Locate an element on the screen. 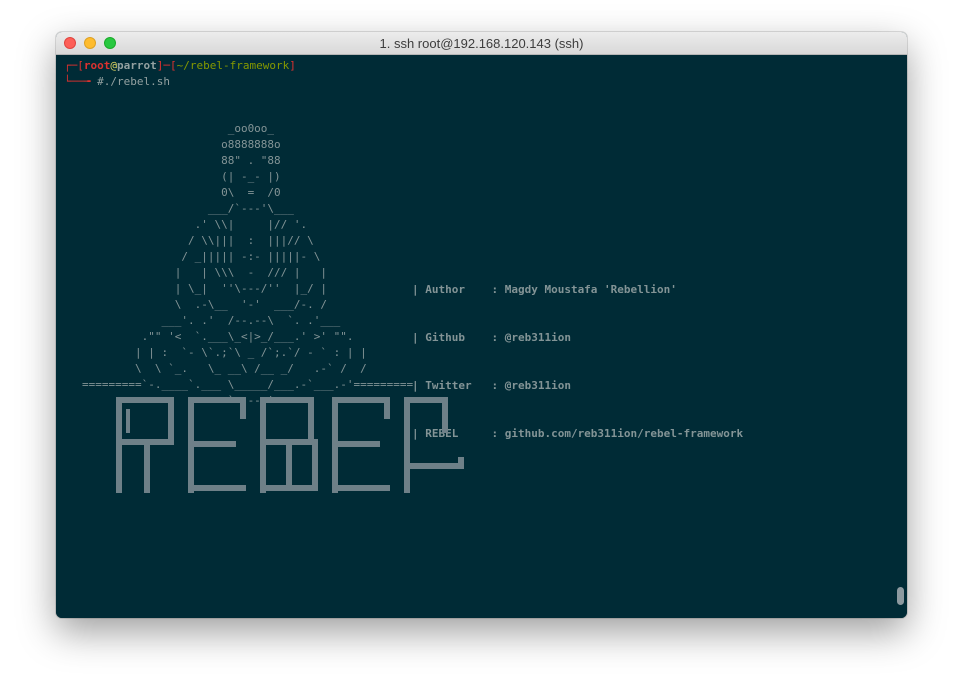 The width and height of the screenshot is (963, 699). prompt-line: ┌─[root@parrot]─[~/rebel-framework] is located at coordinates (180, 66).